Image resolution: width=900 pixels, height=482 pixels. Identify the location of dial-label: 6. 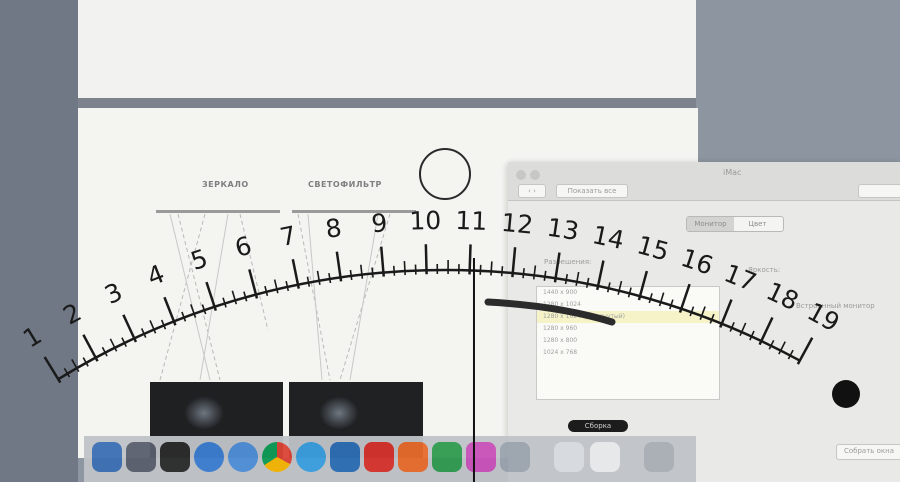
(243, 247).